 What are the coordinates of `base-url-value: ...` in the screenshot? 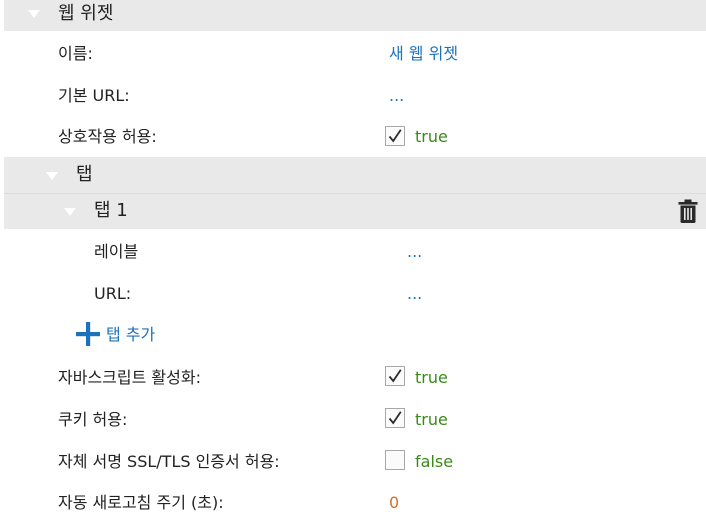 It's located at (396, 96).